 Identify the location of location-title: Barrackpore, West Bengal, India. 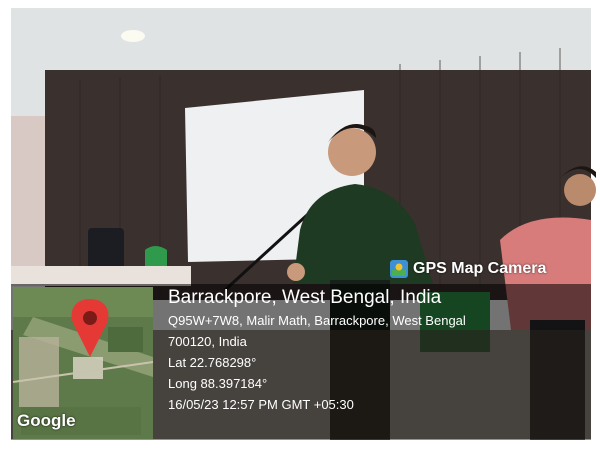
(305, 297).